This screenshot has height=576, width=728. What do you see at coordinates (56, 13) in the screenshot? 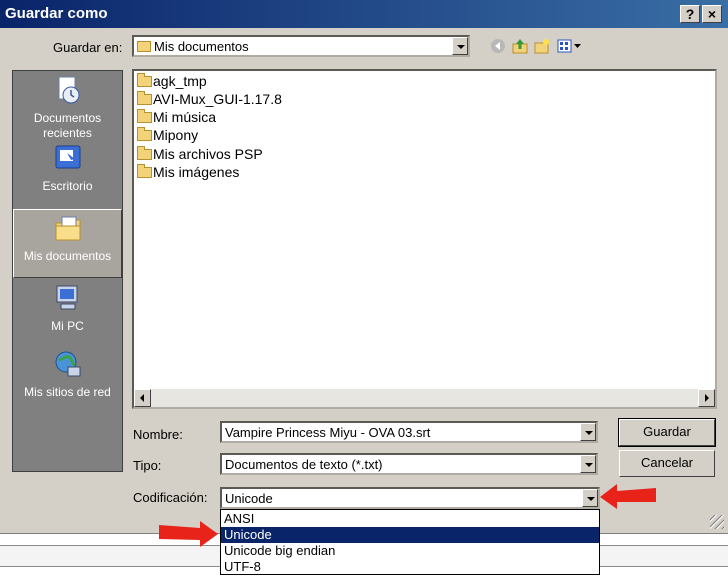
I see `dialog-title: Guardar como` at bounding box center [56, 13].